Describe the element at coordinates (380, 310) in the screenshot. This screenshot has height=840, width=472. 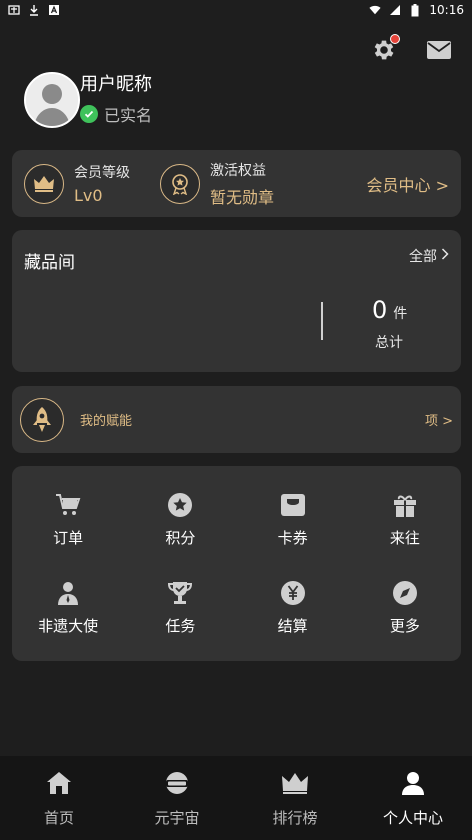
I see `collection-count-number: 0` at that location.